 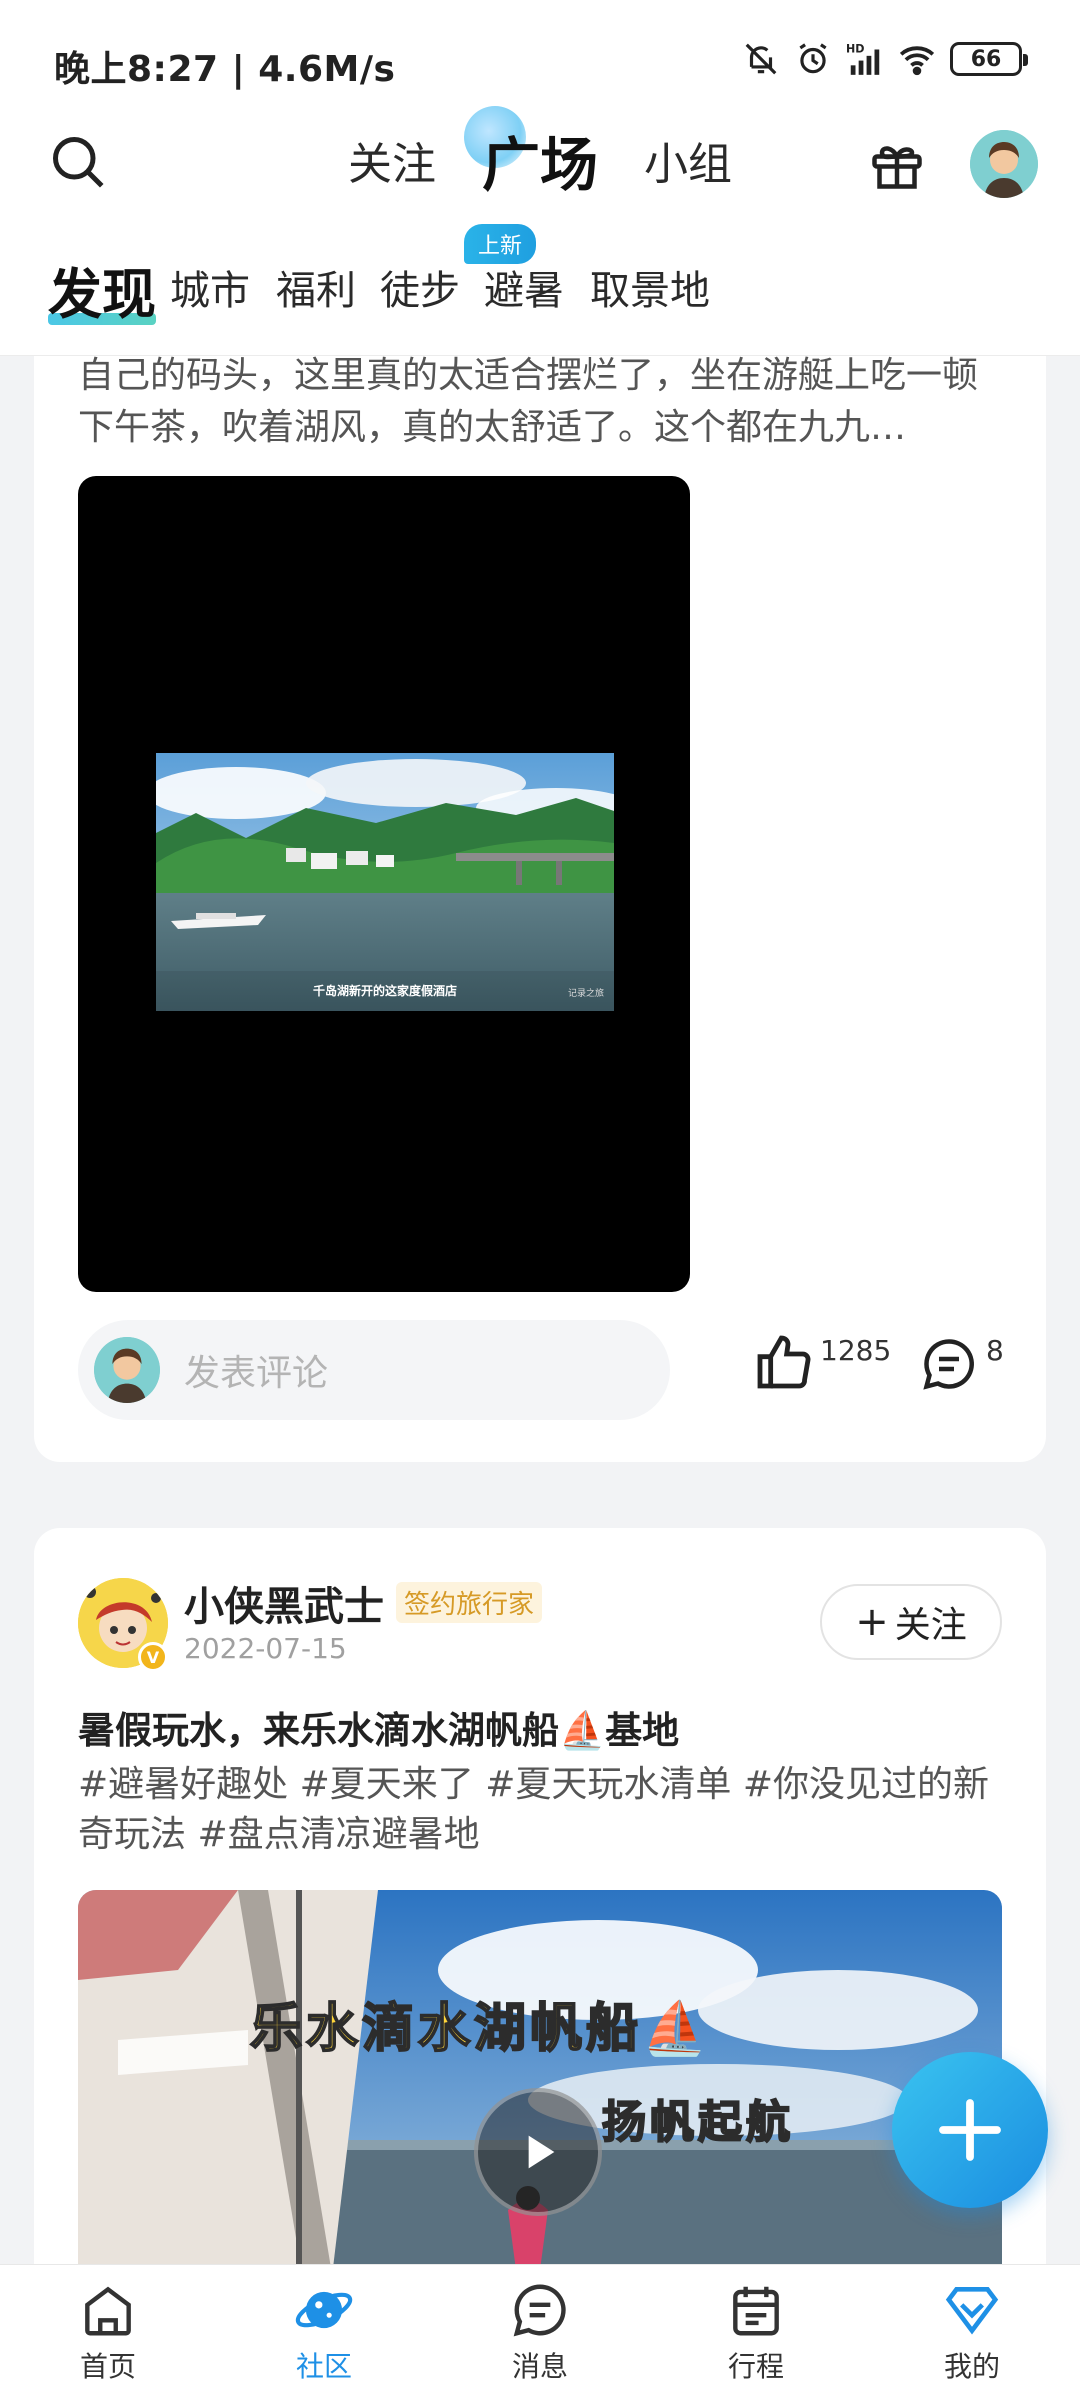 I want to click on category-hiking: 徒步, so click(x=420, y=287).